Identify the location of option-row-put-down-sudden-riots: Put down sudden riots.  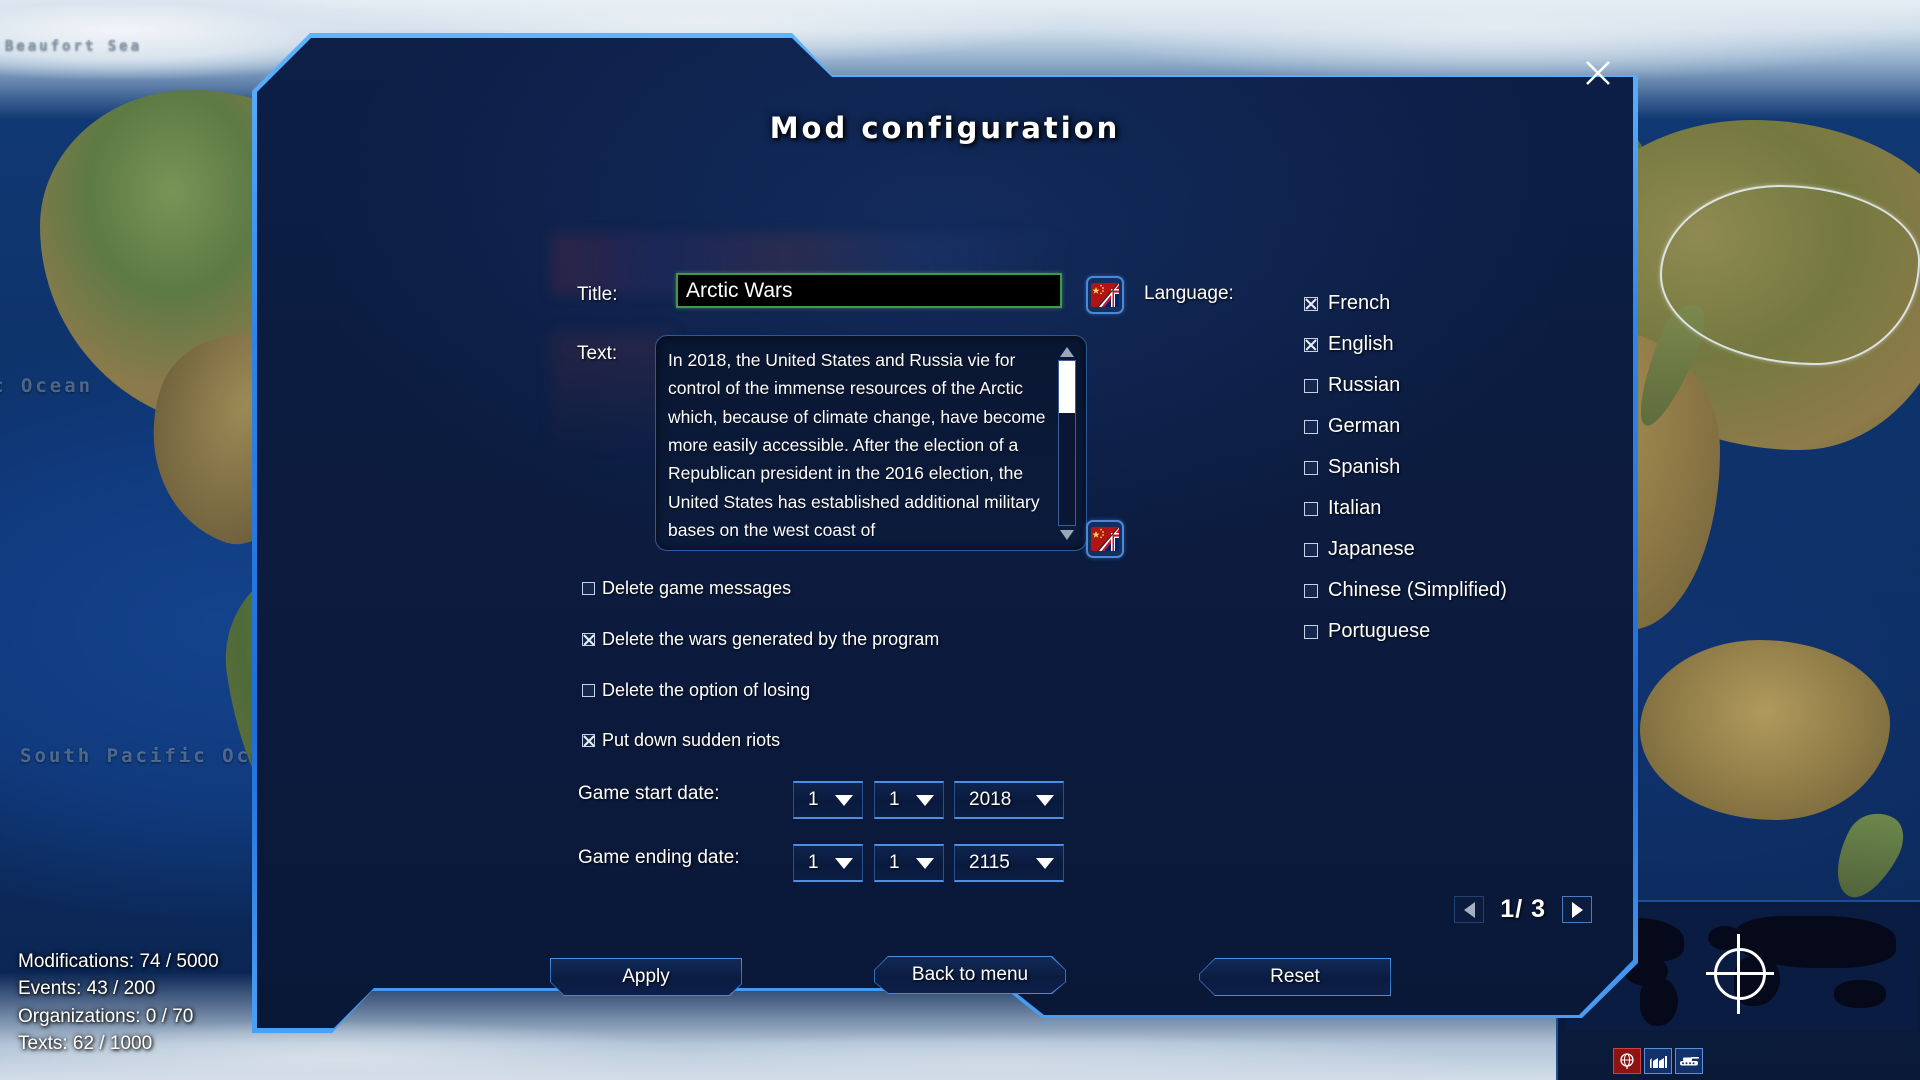
(681, 740).